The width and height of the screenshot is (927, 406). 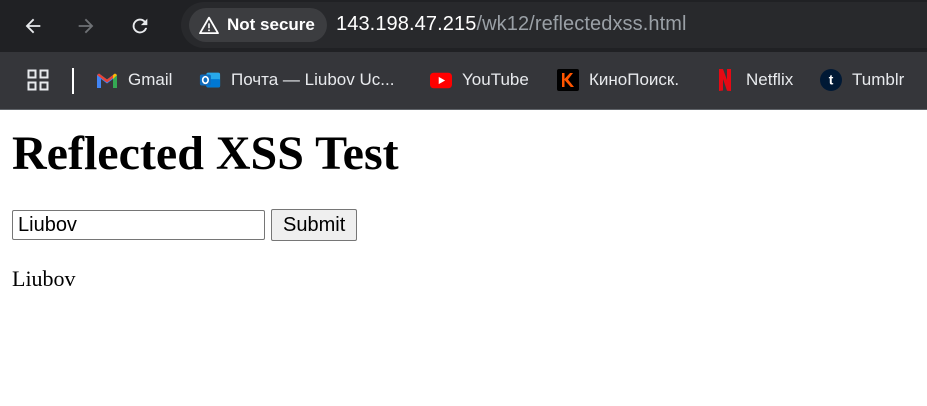 What do you see at coordinates (210, 80) in the screenshot?
I see `outlook-icon` at bounding box center [210, 80].